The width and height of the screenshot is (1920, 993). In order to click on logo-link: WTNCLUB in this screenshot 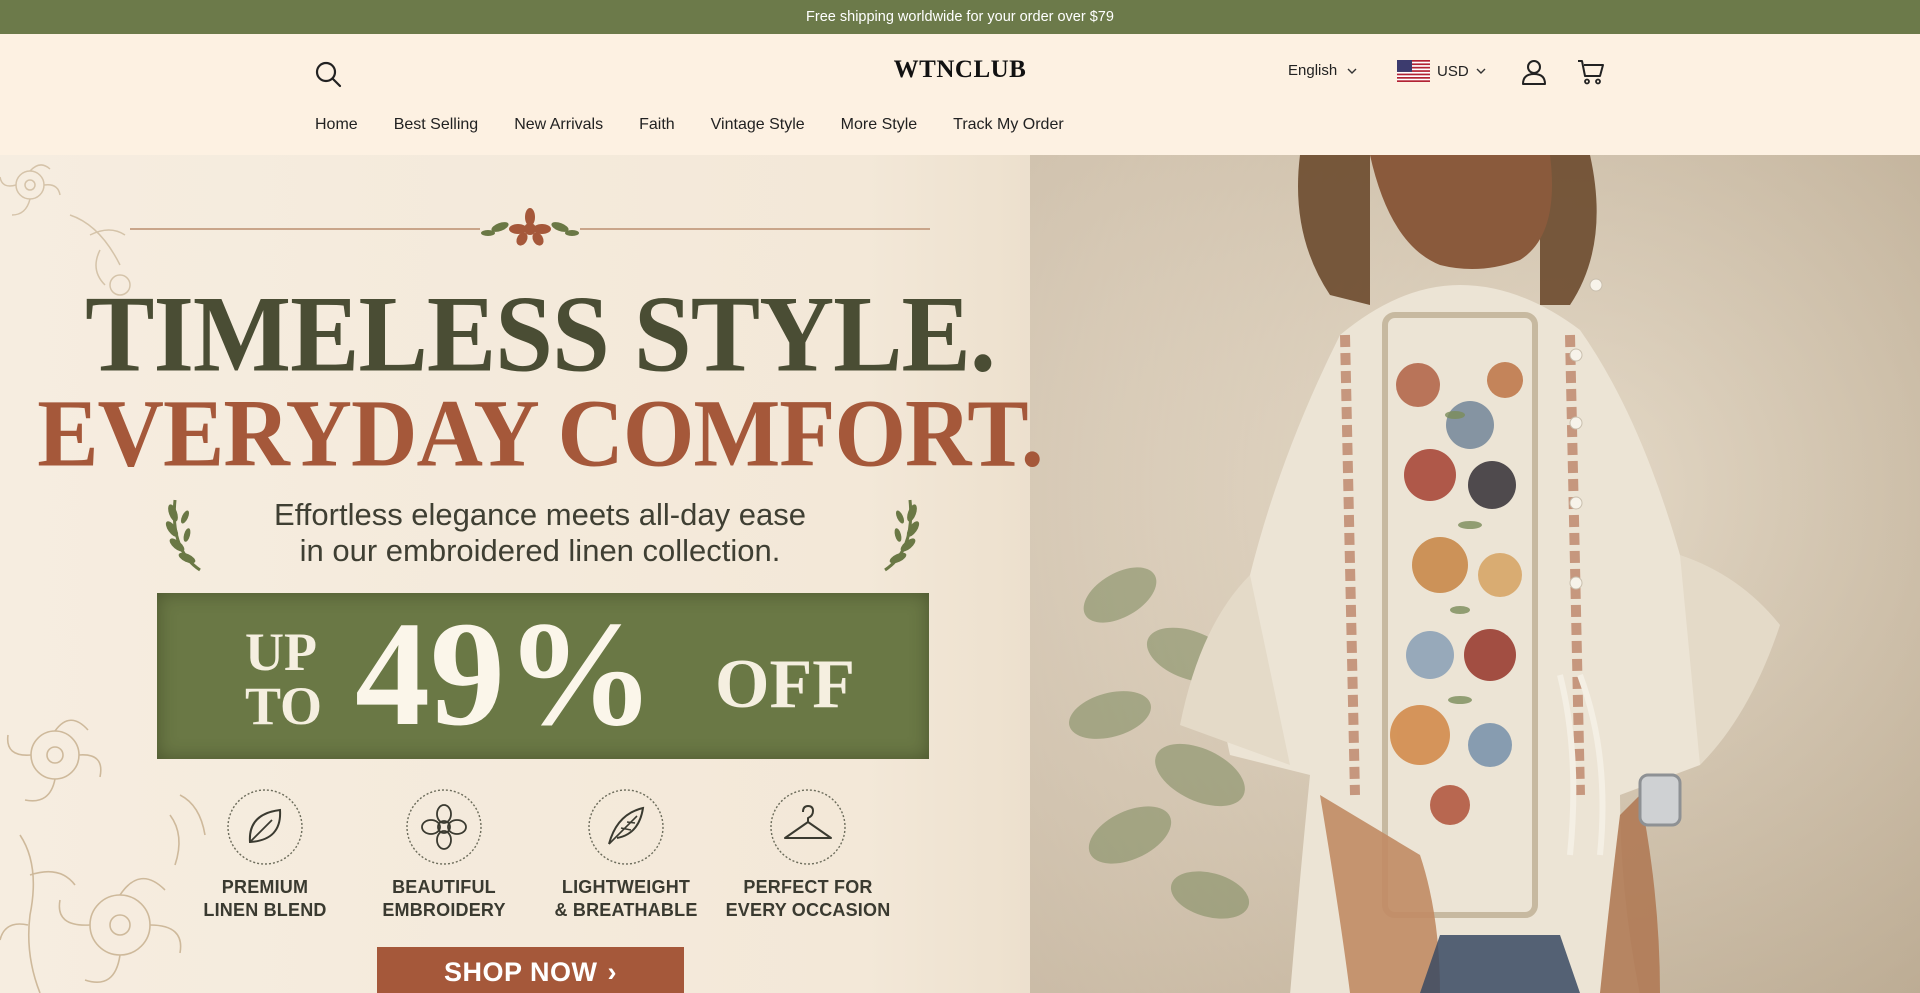, I will do `click(960, 69)`.